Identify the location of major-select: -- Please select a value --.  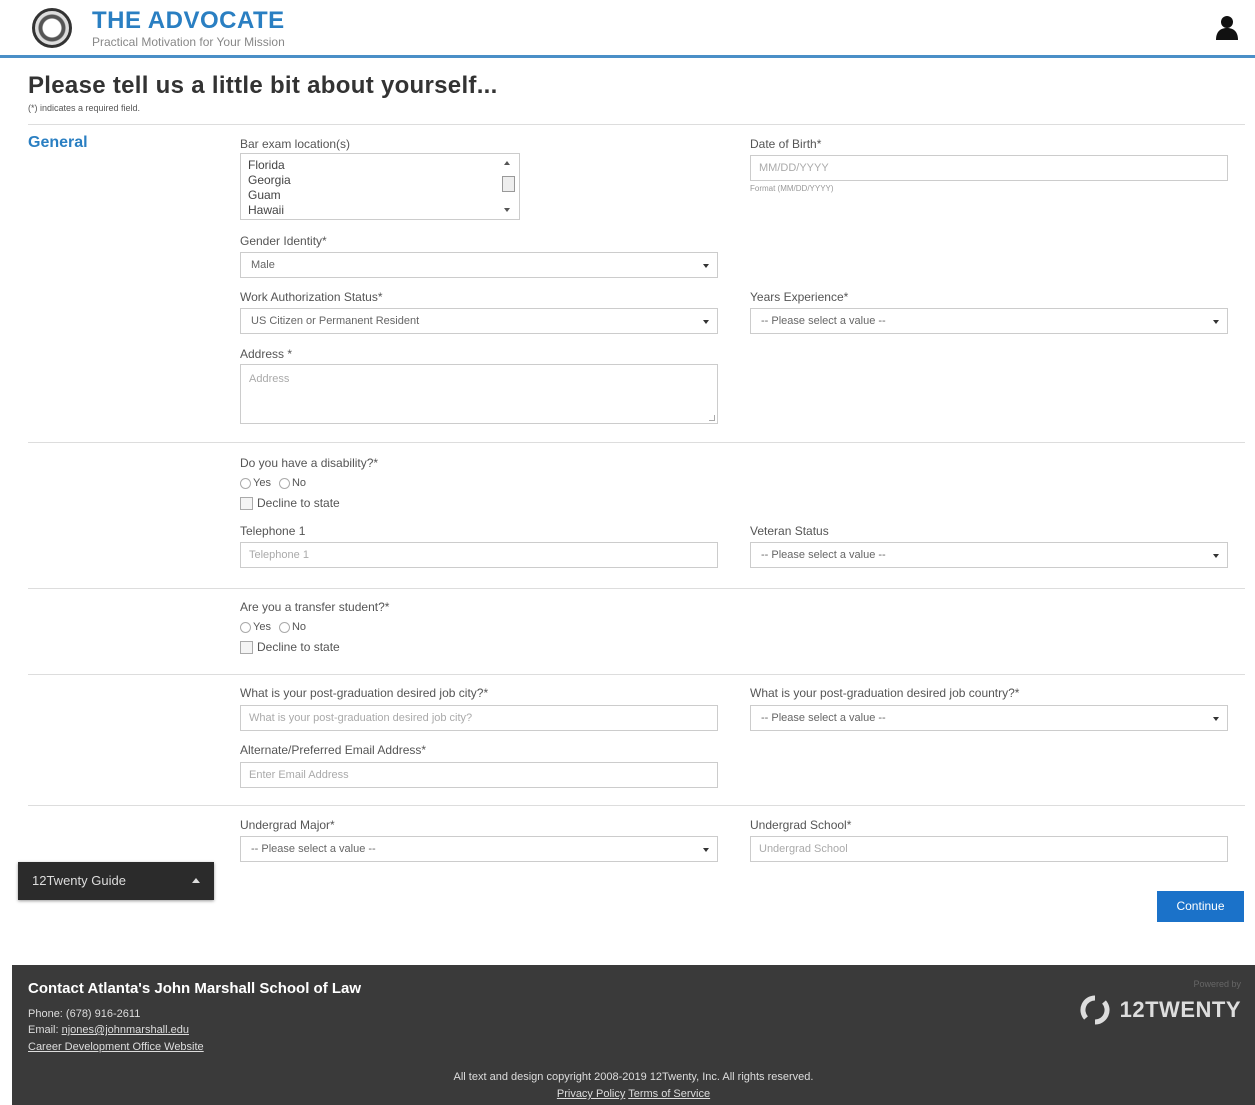
(479, 849).